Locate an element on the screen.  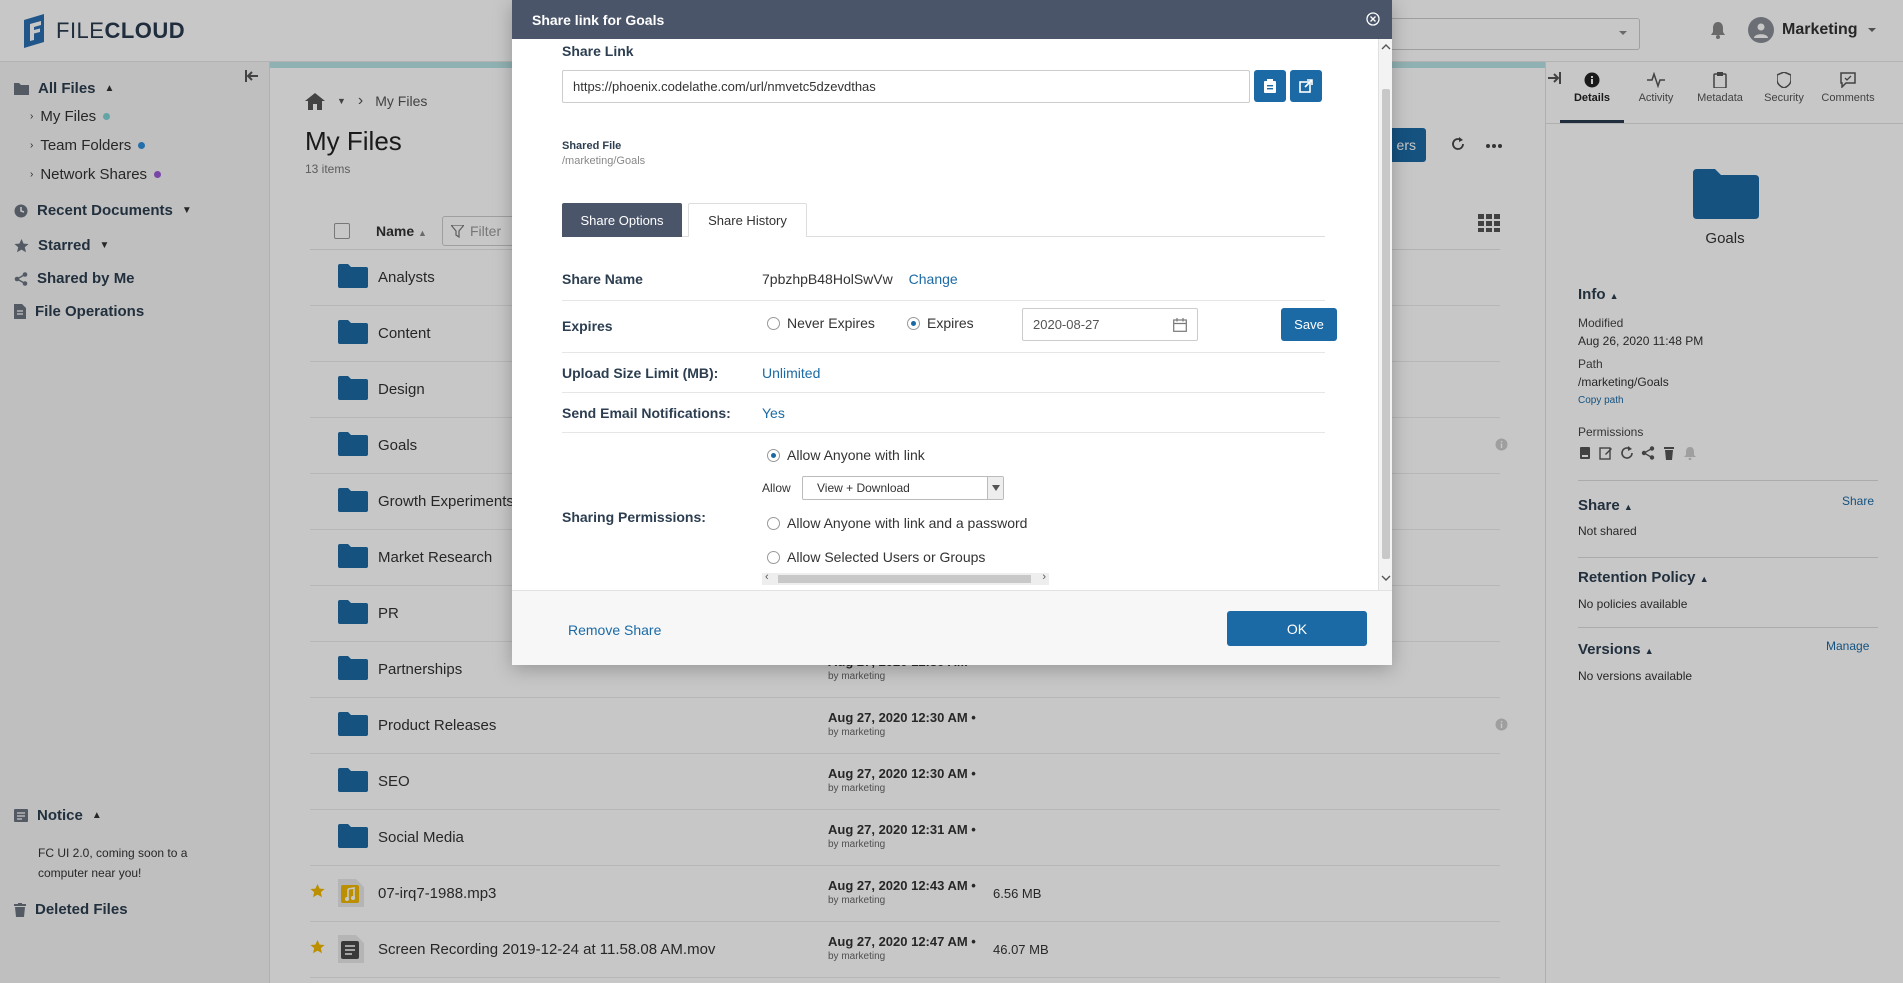
expiry-date-input: 2020-08-27 is located at coordinates (1110, 324).